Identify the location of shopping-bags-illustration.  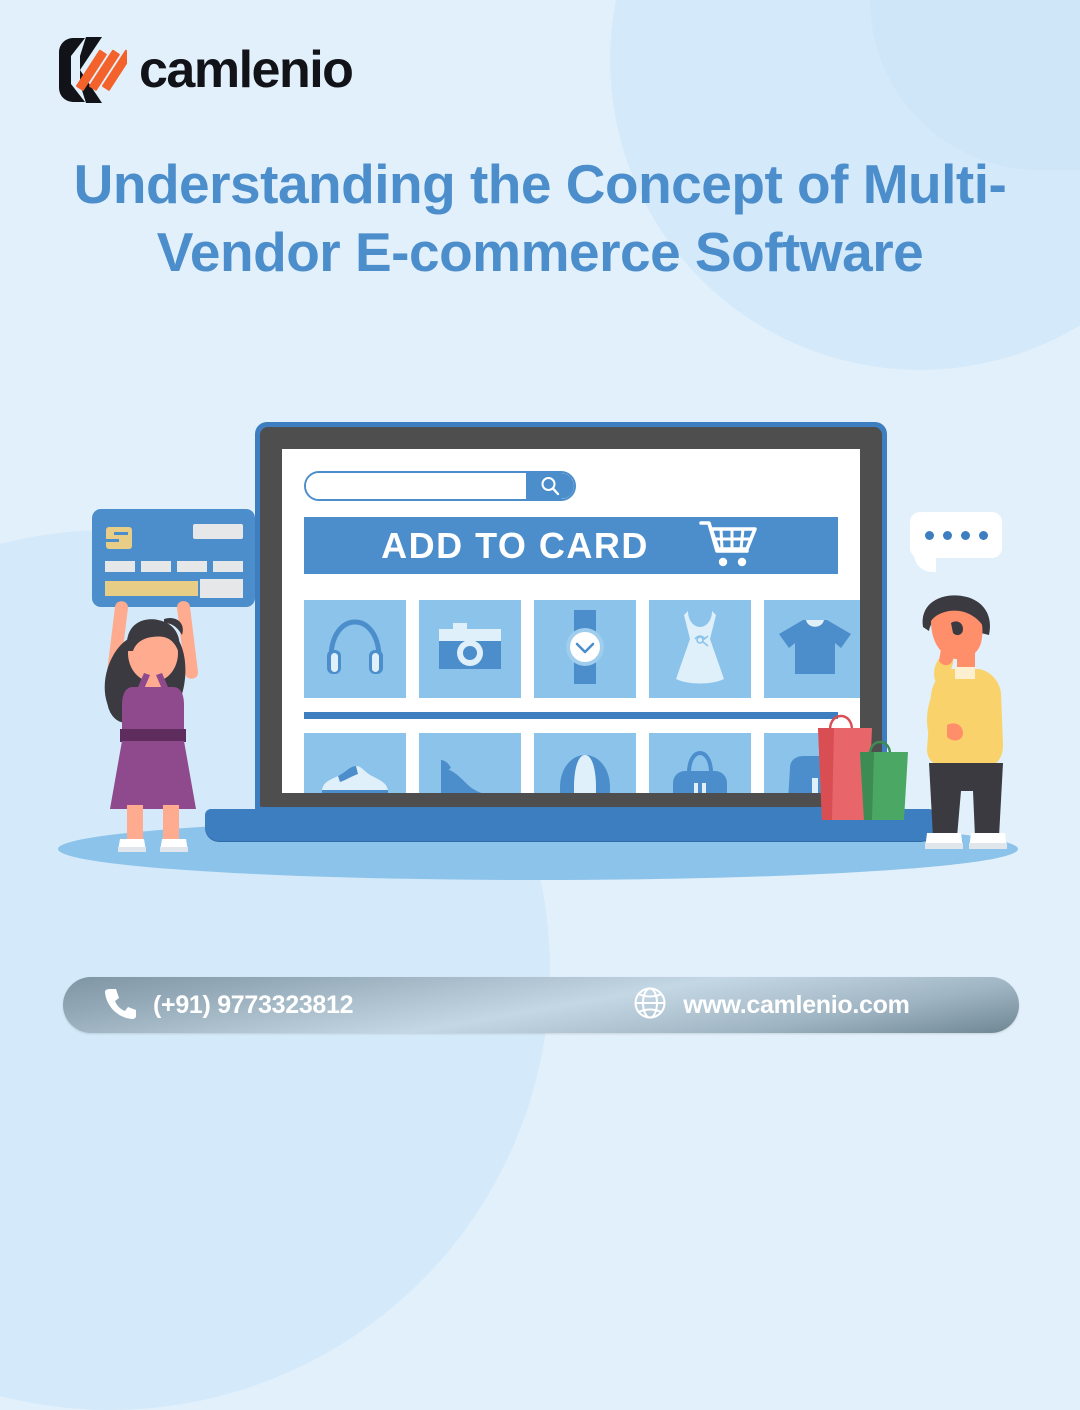
(866, 769).